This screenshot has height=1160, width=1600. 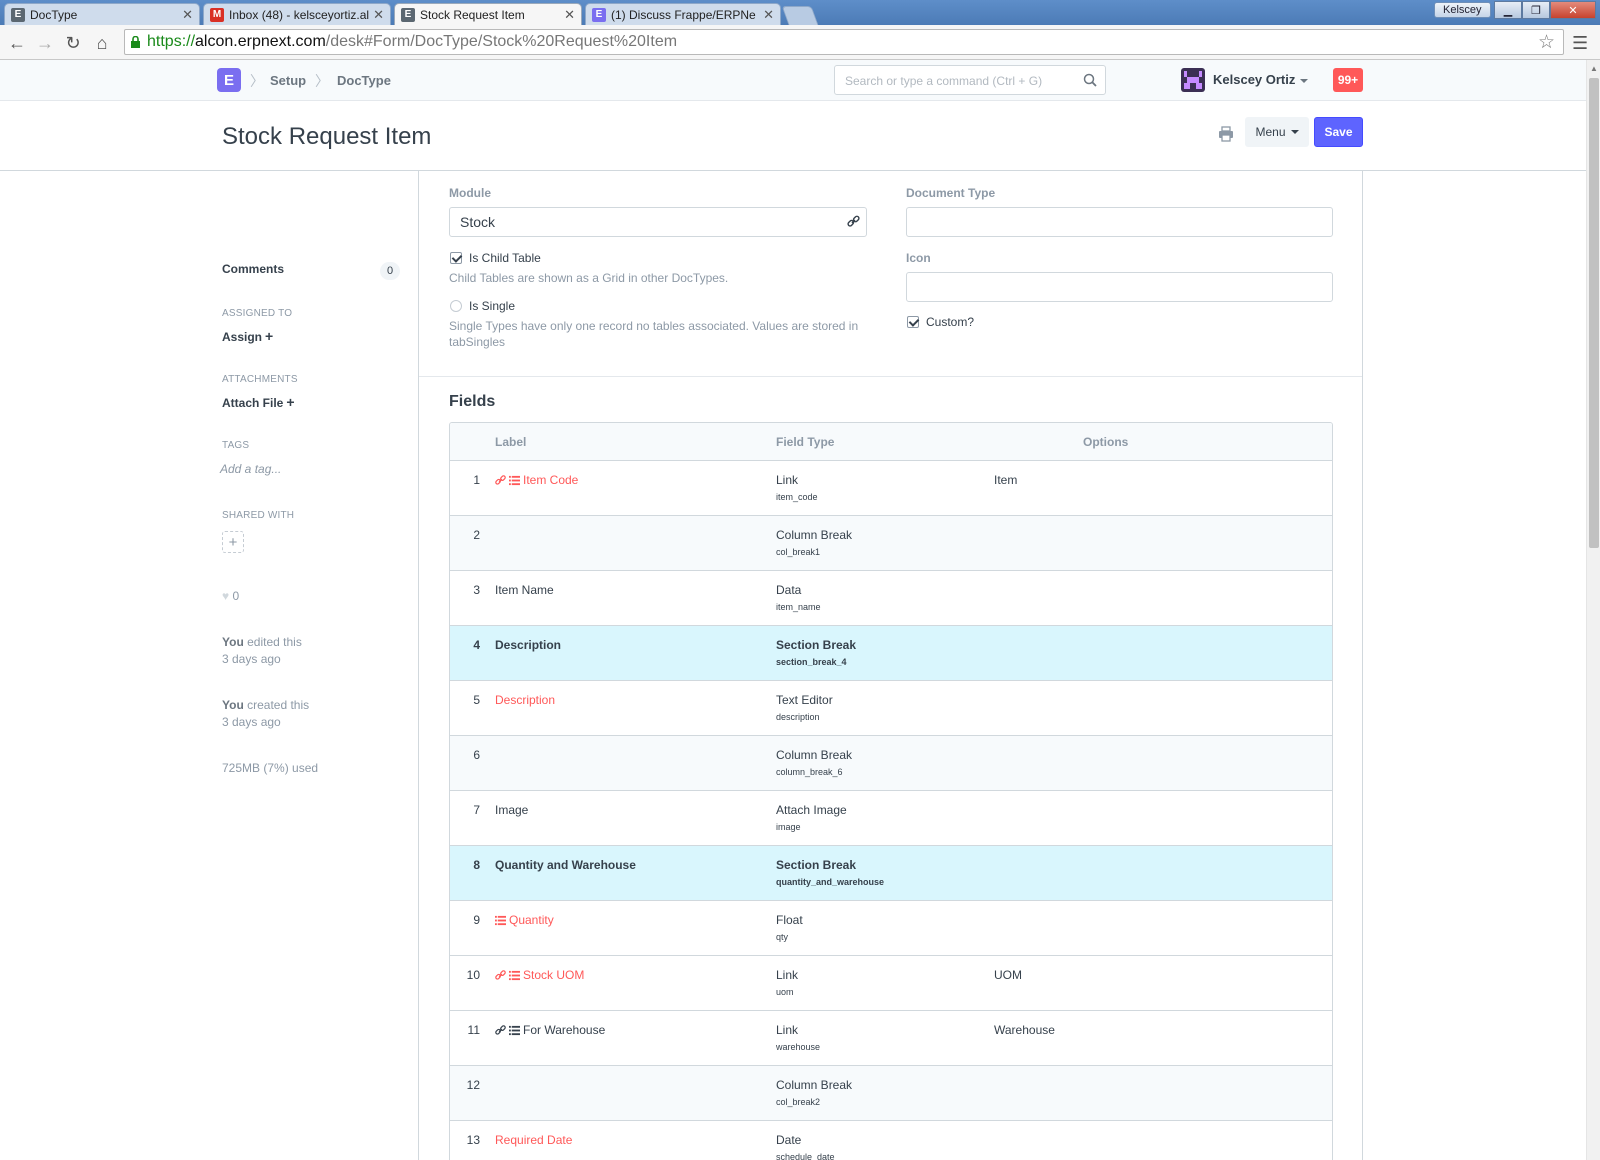 What do you see at coordinates (891, 708) in the screenshot?
I see `table-row: 5 Description Text Editor description` at bounding box center [891, 708].